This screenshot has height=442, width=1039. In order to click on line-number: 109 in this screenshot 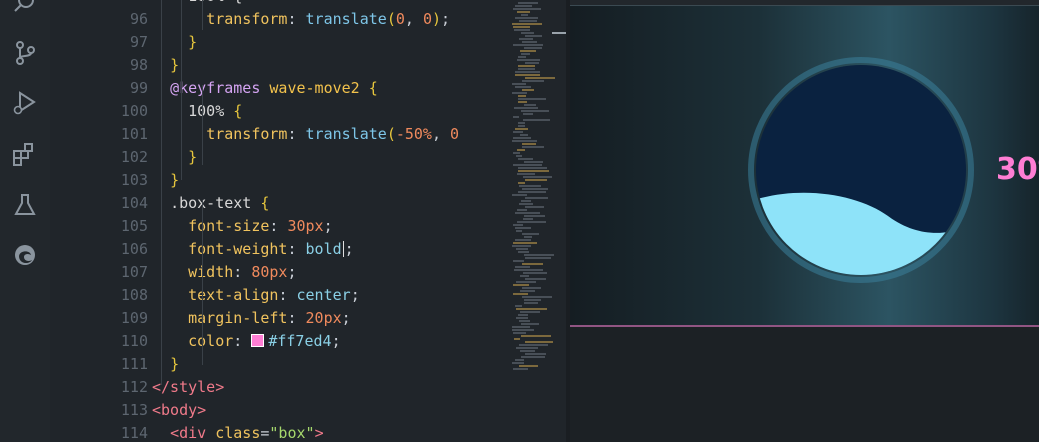, I will do `click(134, 318)`.